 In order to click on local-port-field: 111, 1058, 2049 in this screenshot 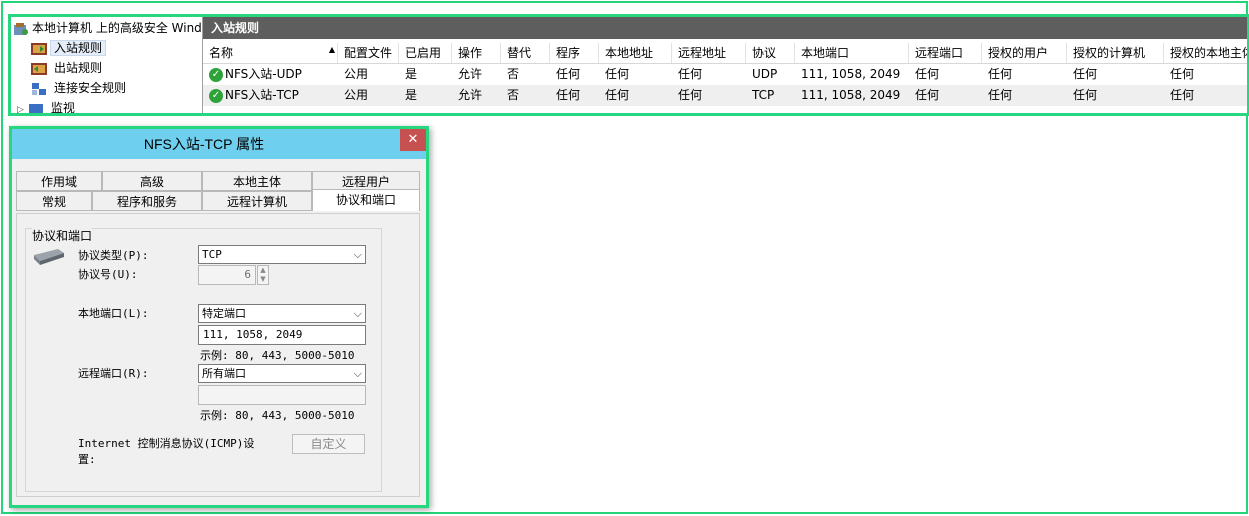, I will do `click(282, 335)`.